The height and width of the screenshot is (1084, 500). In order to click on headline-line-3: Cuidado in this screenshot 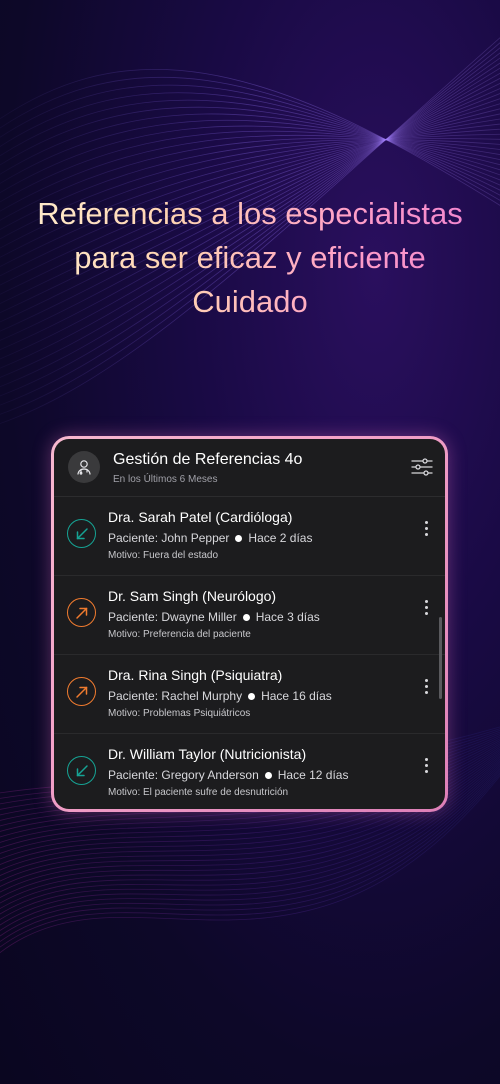, I will do `click(250, 301)`.